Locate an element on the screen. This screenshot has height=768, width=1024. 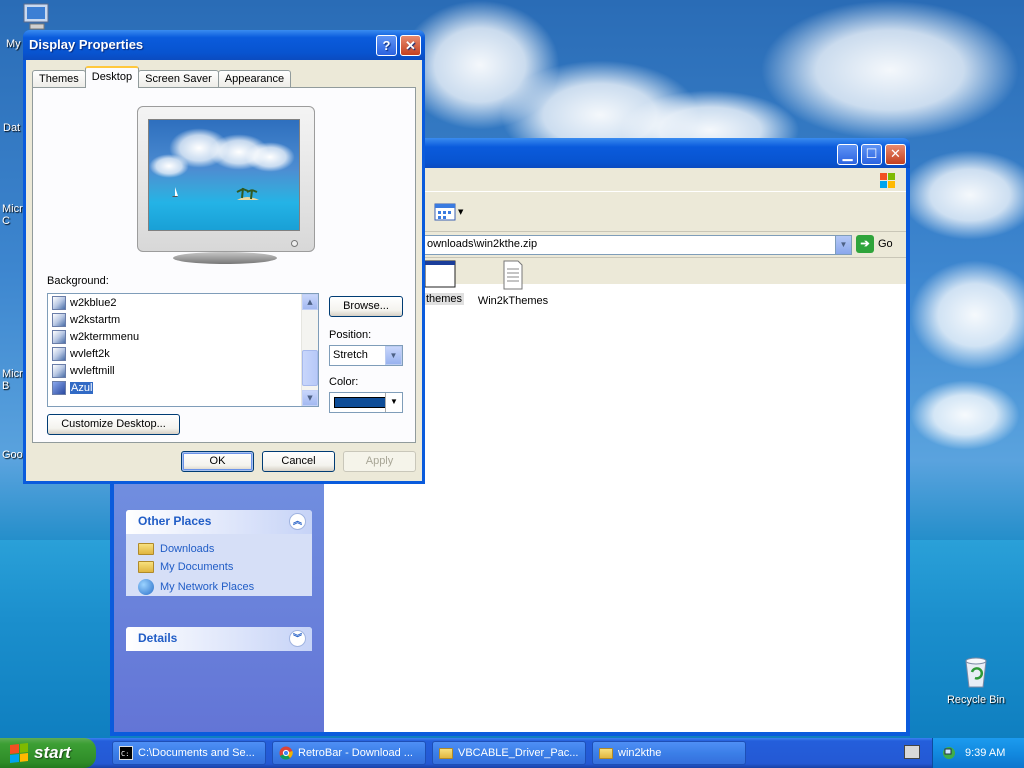
desktop-icon-my-computer is located at coordinates (38, 17).